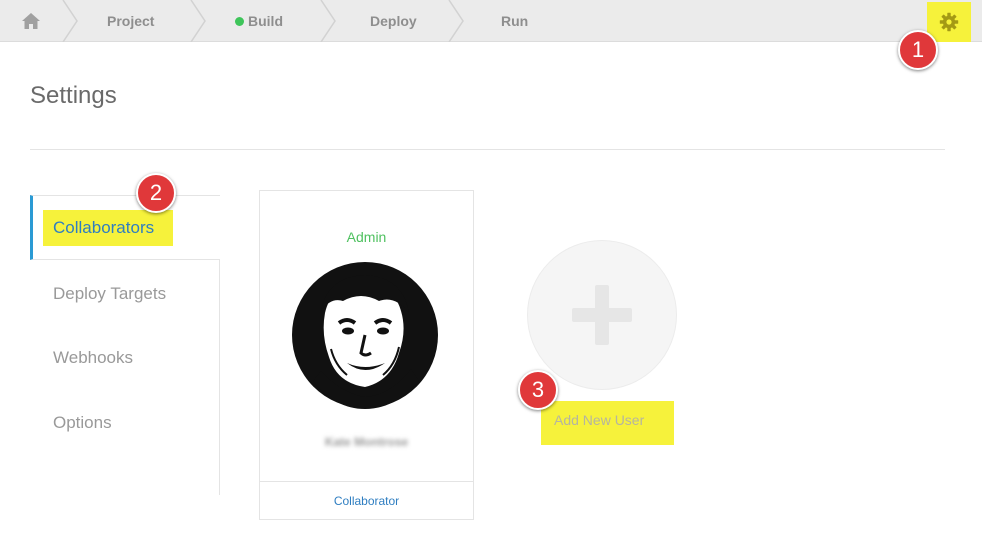 The height and width of the screenshot is (550, 982). Describe the element at coordinates (366, 442) in the screenshot. I see `collaborator-name: Kate Montrose` at that location.